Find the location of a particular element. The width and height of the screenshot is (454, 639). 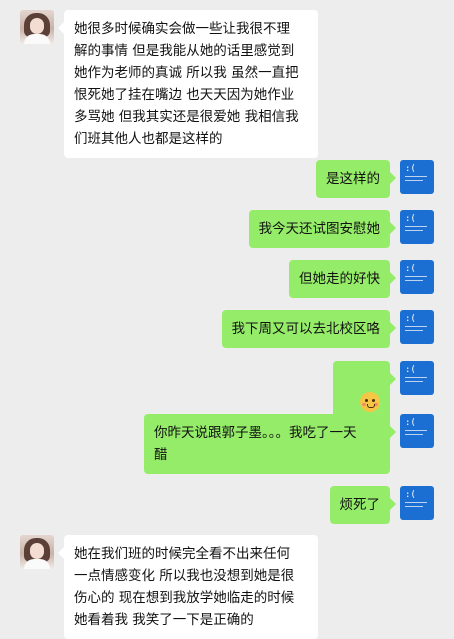

message-bubble: 我今天还试图安慰她 is located at coordinates (322, 229).